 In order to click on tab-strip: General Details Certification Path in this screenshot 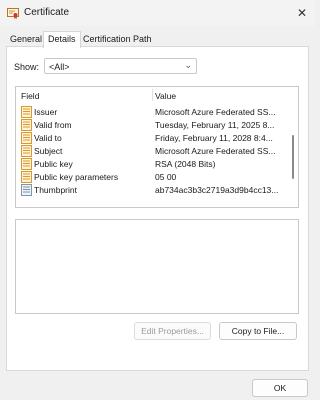, I will do `click(158, 39)`.